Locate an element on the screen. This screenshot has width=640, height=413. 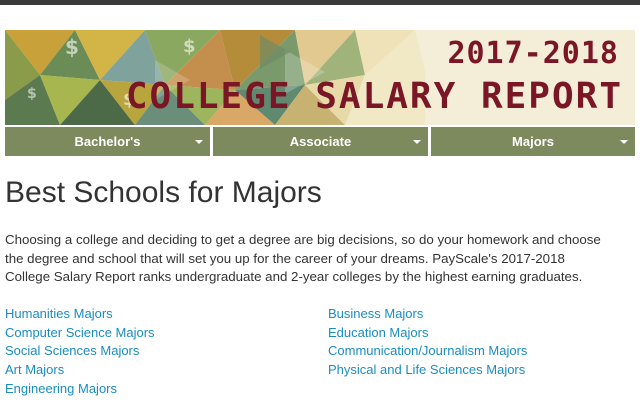
nav-bachelors-dropdown: Bachelor's is located at coordinates (107, 141).